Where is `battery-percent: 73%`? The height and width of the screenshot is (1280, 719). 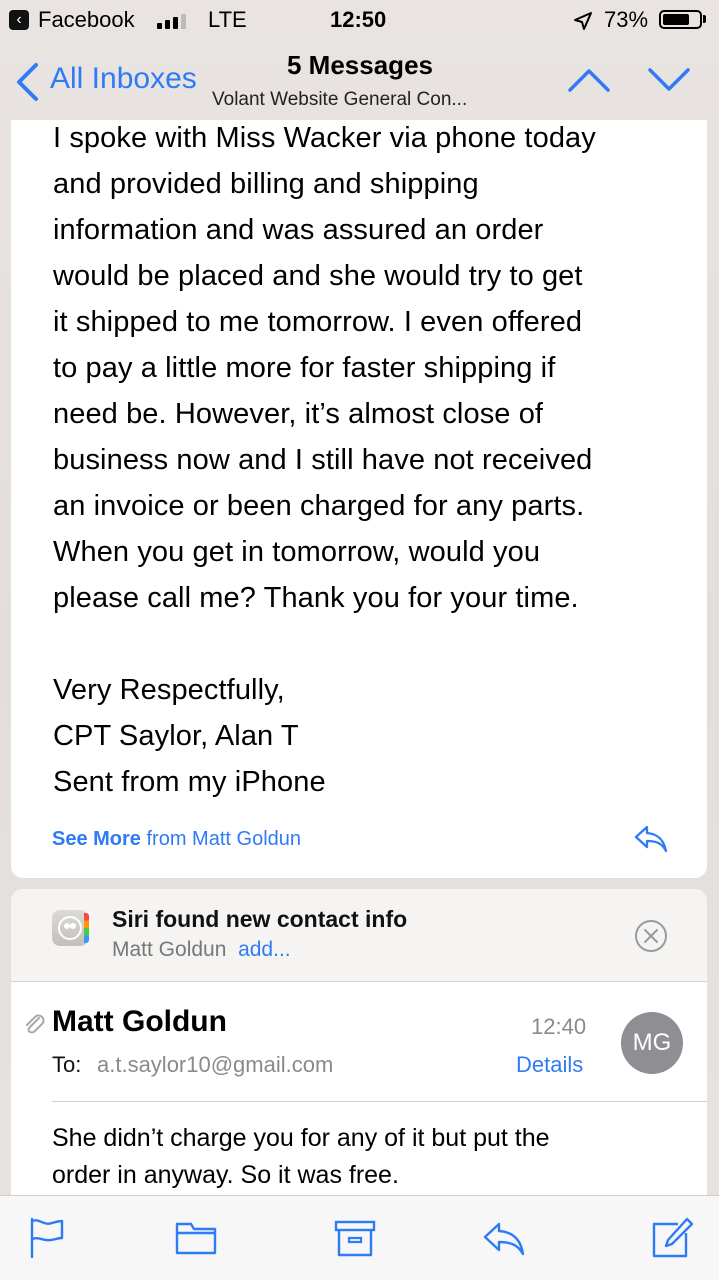 battery-percent: 73% is located at coordinates (626, 19).